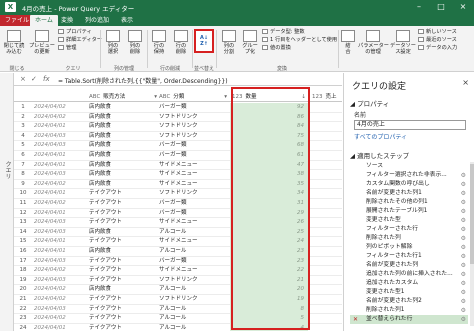 Image resolution: width=474 pixels, height=331 pixels. I want to click on enter-data-button: データの入力, so click(437, 48).